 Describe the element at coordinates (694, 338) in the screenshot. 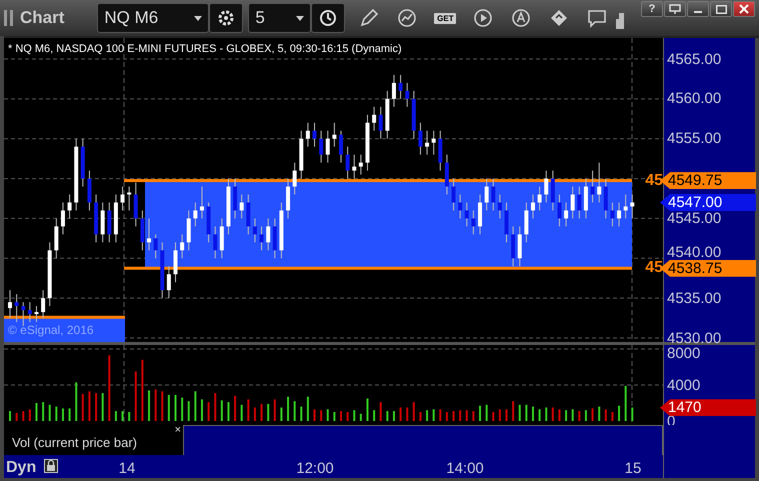

I see `axis-label: 4530.00` at that location.